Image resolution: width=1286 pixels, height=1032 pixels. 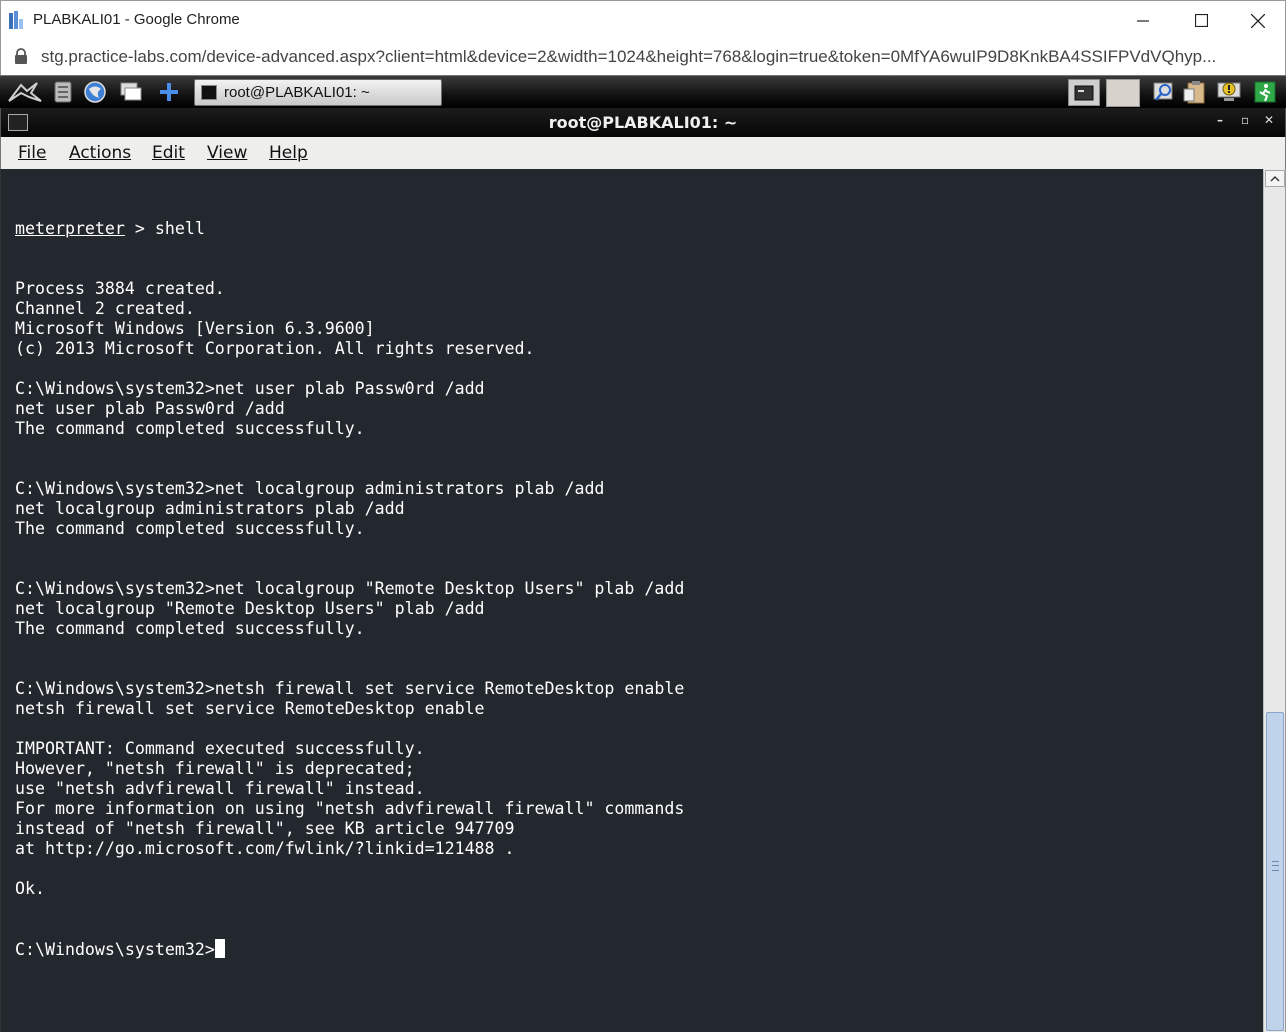 I want to click on browser-title-bar: PLABKALI01 - Google Chrome, so click(x=643, y=19).